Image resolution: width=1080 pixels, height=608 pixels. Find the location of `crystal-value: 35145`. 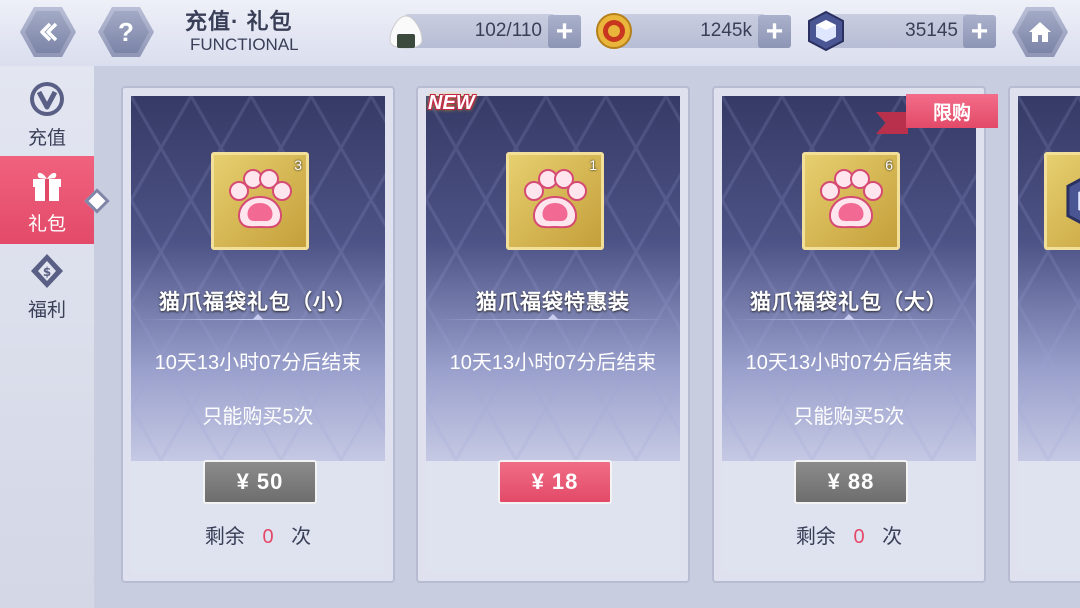

crystal-value: 35145 is located at coordinates (931, 30).